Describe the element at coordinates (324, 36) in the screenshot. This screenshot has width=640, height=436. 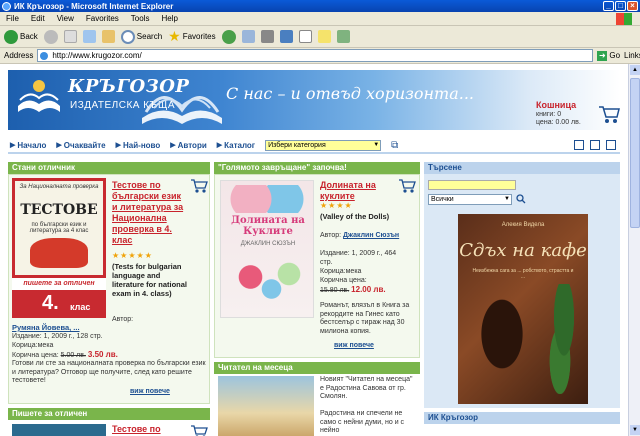
I see `note-icon` at that location.